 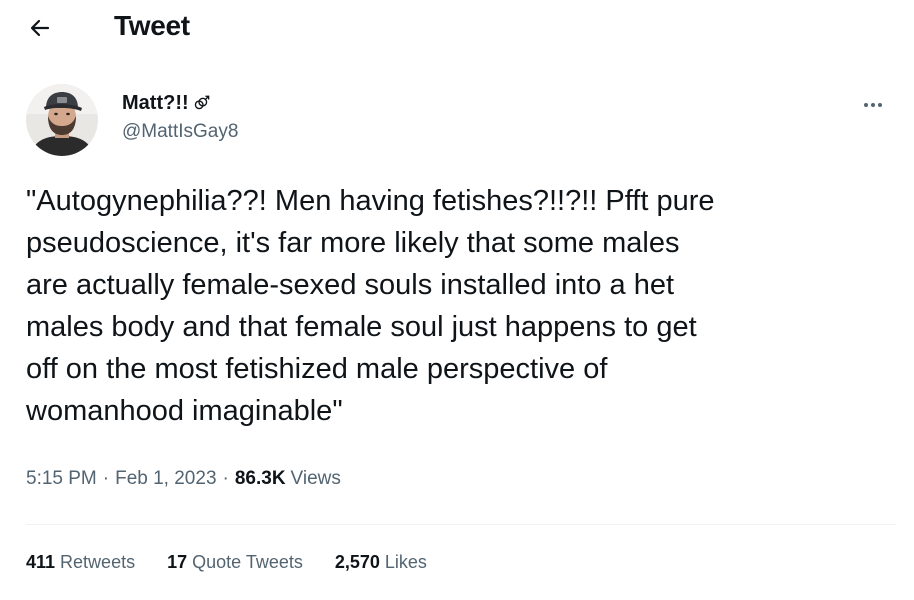 I want to click on tweet-author: Matt?!! @MattIsGay8, so click(x=461, y=124).